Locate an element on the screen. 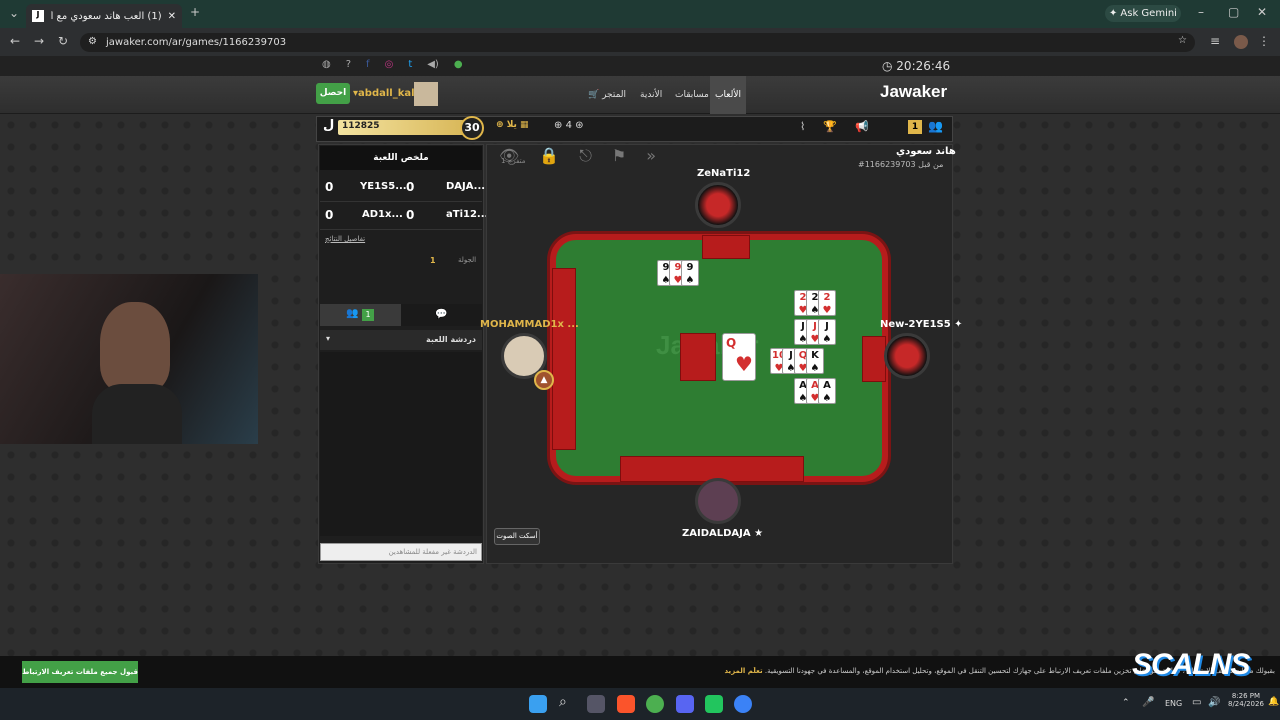 This screenshot has height=720, width=1280. learn-more-link: تعلّم المزيد is located at coordinates (744, 671).